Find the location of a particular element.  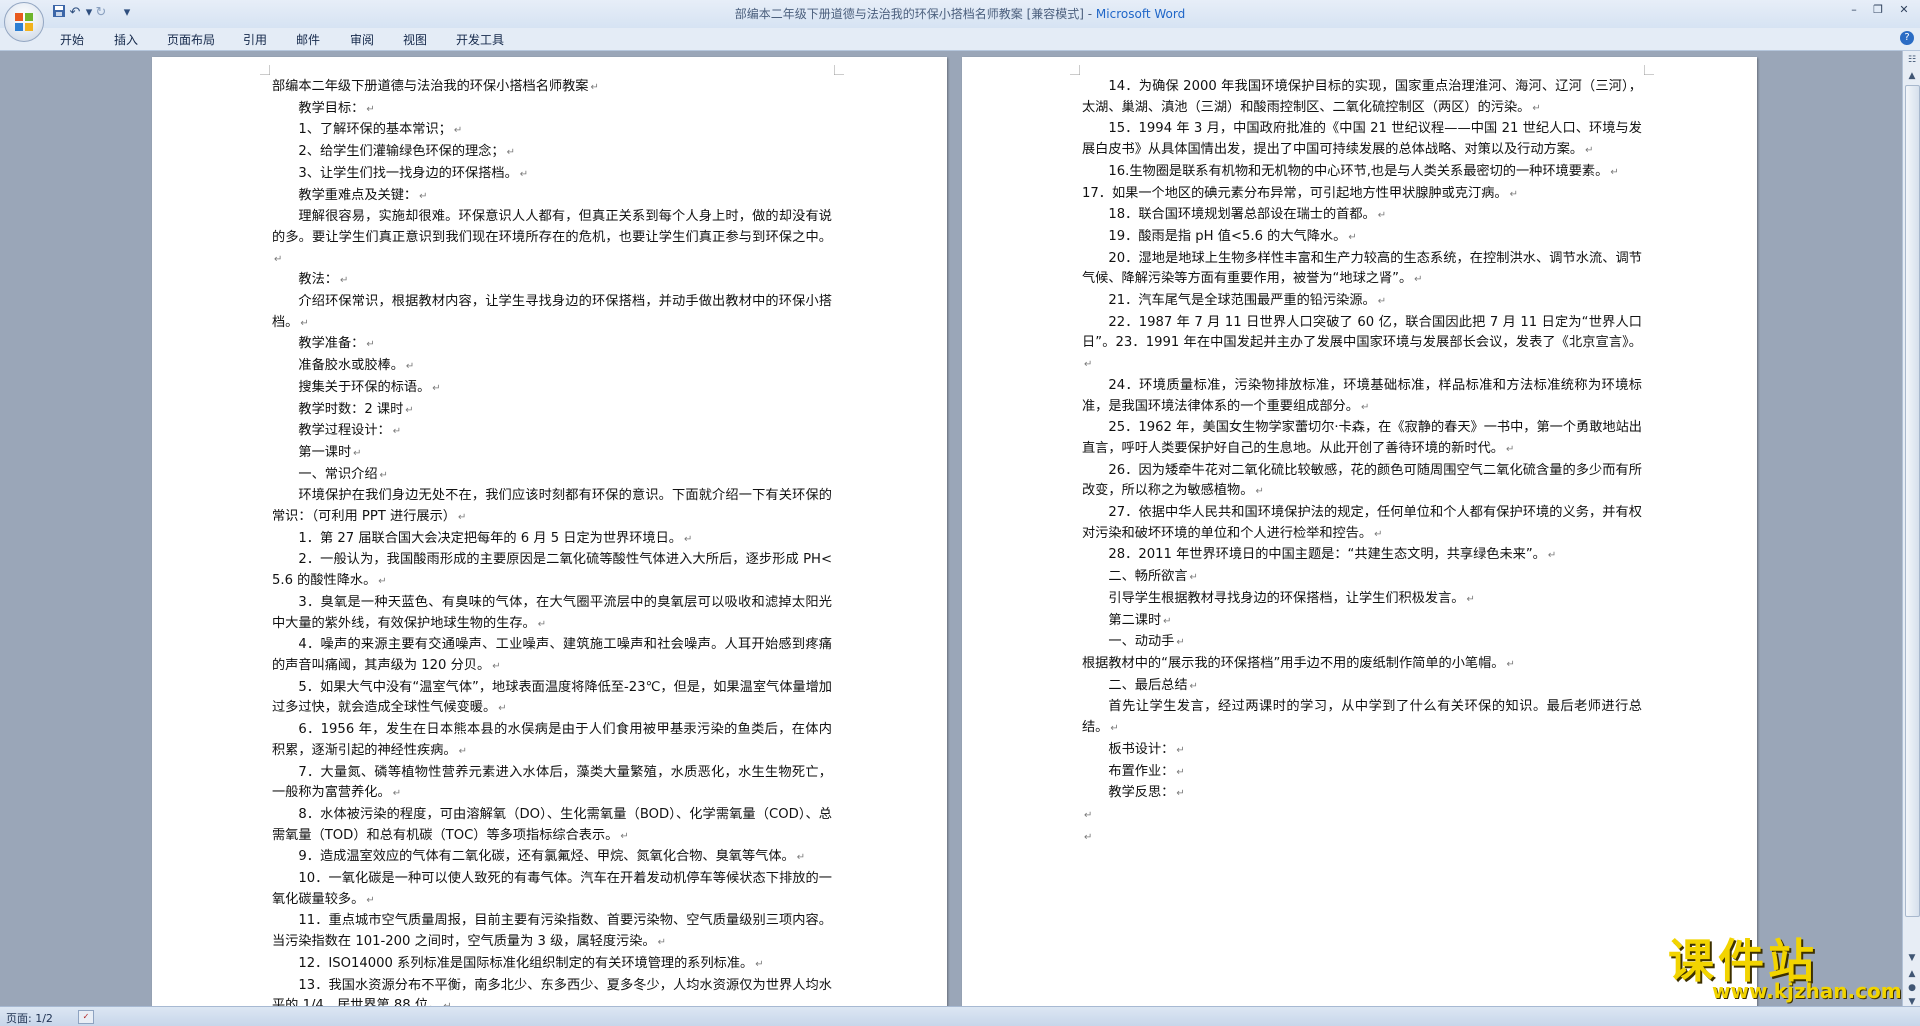

paragraph: 9．造成温室效应的气体有二氧化碳，还有氯氟烃、甲烷、氮氧化合物、臭氧等气体。 ↵ is located at coordinates (552, 858).